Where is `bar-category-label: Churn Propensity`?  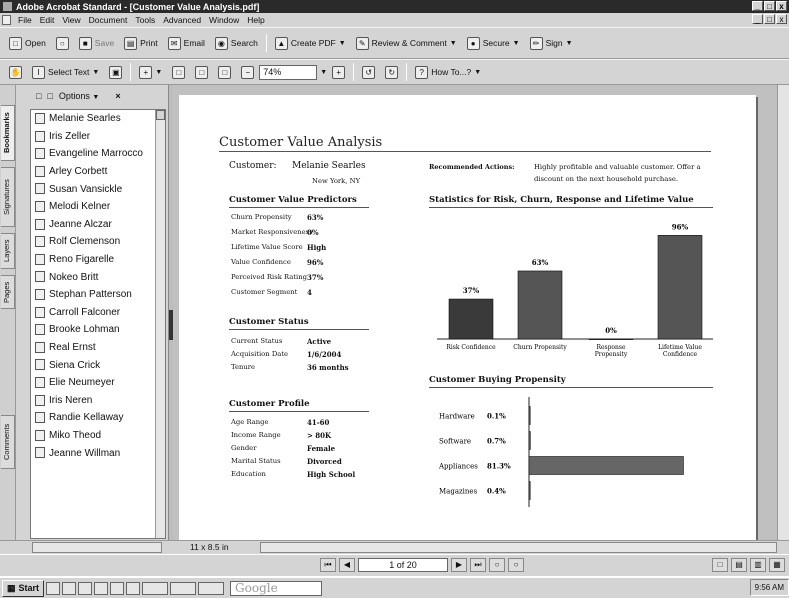 bar-category-label: Churn Propensity is located at coordinates (540, 347).